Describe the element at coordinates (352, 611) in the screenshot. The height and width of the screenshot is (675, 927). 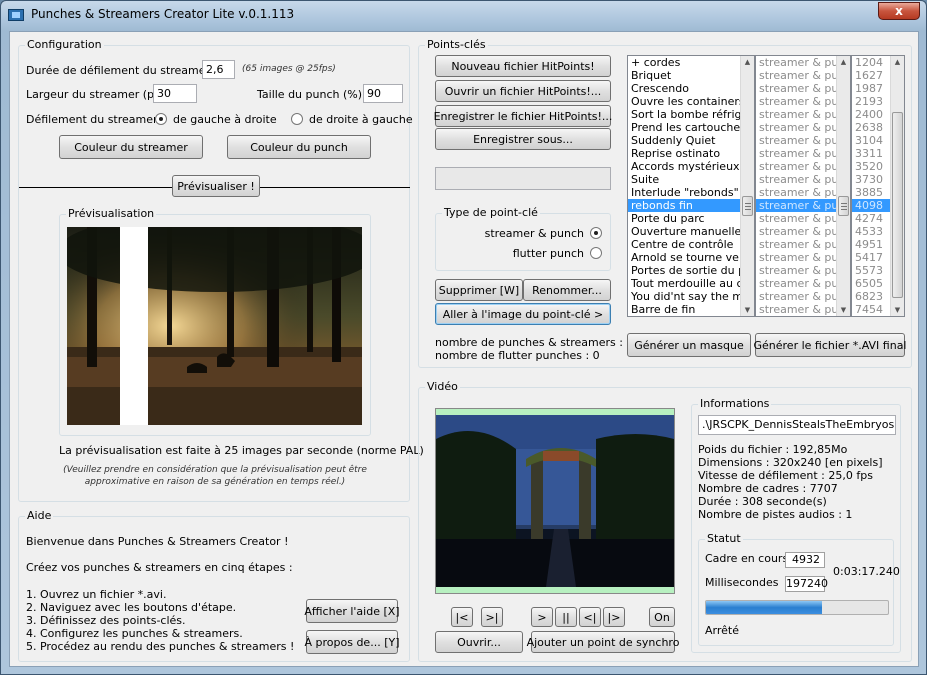
I see `afficher-aide-button: Afficher l'aide [X]` at that location.